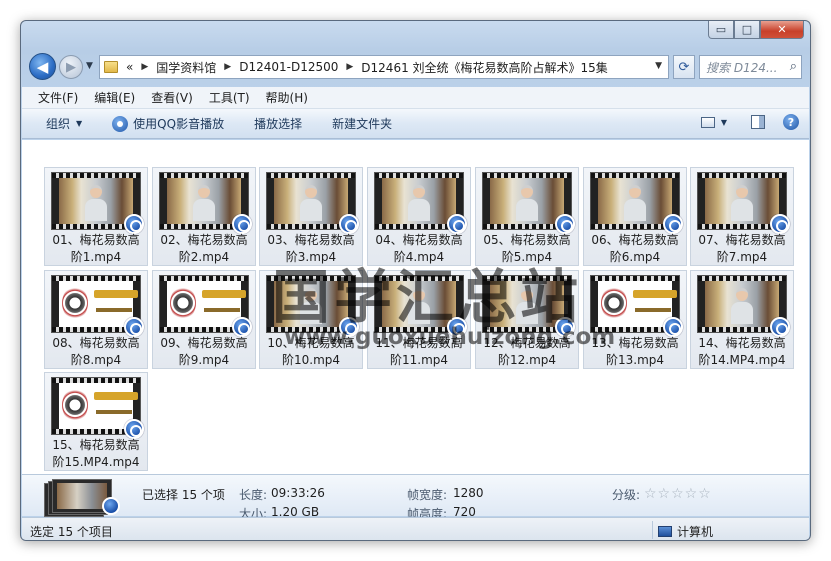 The image size is (831, 561). Describe the element at coordinates (527, 360) in the screenshot. I see `file-name-line: 阶12.mp4` at that location.